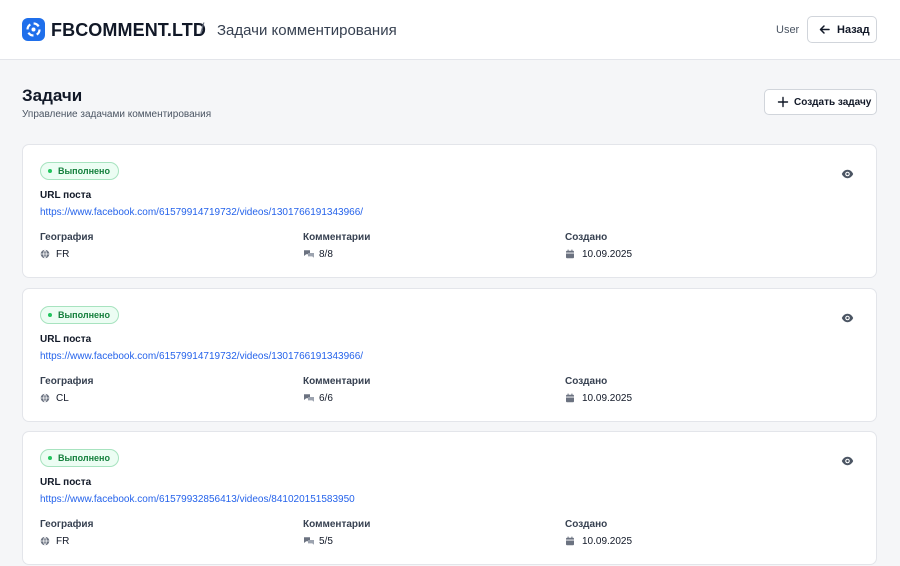  I want to click on geo-value: CL, so click(62, 398).